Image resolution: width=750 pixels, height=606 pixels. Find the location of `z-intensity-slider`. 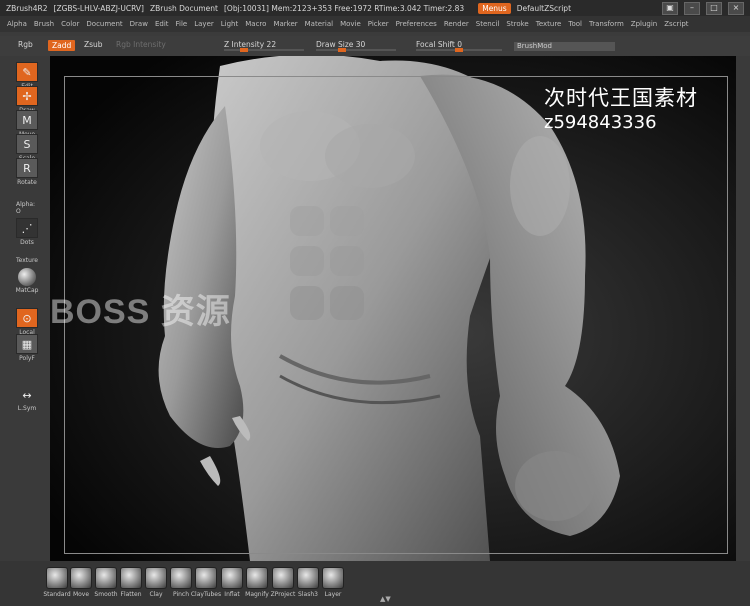

z-intensity-slider is located at coordinates (264, 50).